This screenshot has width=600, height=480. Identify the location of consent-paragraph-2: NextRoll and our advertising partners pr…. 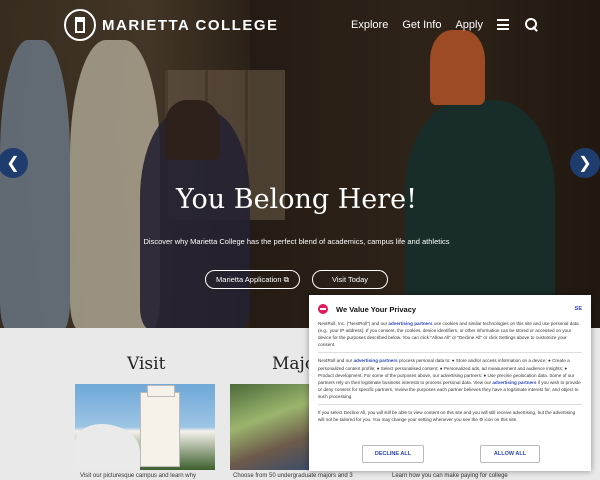
(449, 378).